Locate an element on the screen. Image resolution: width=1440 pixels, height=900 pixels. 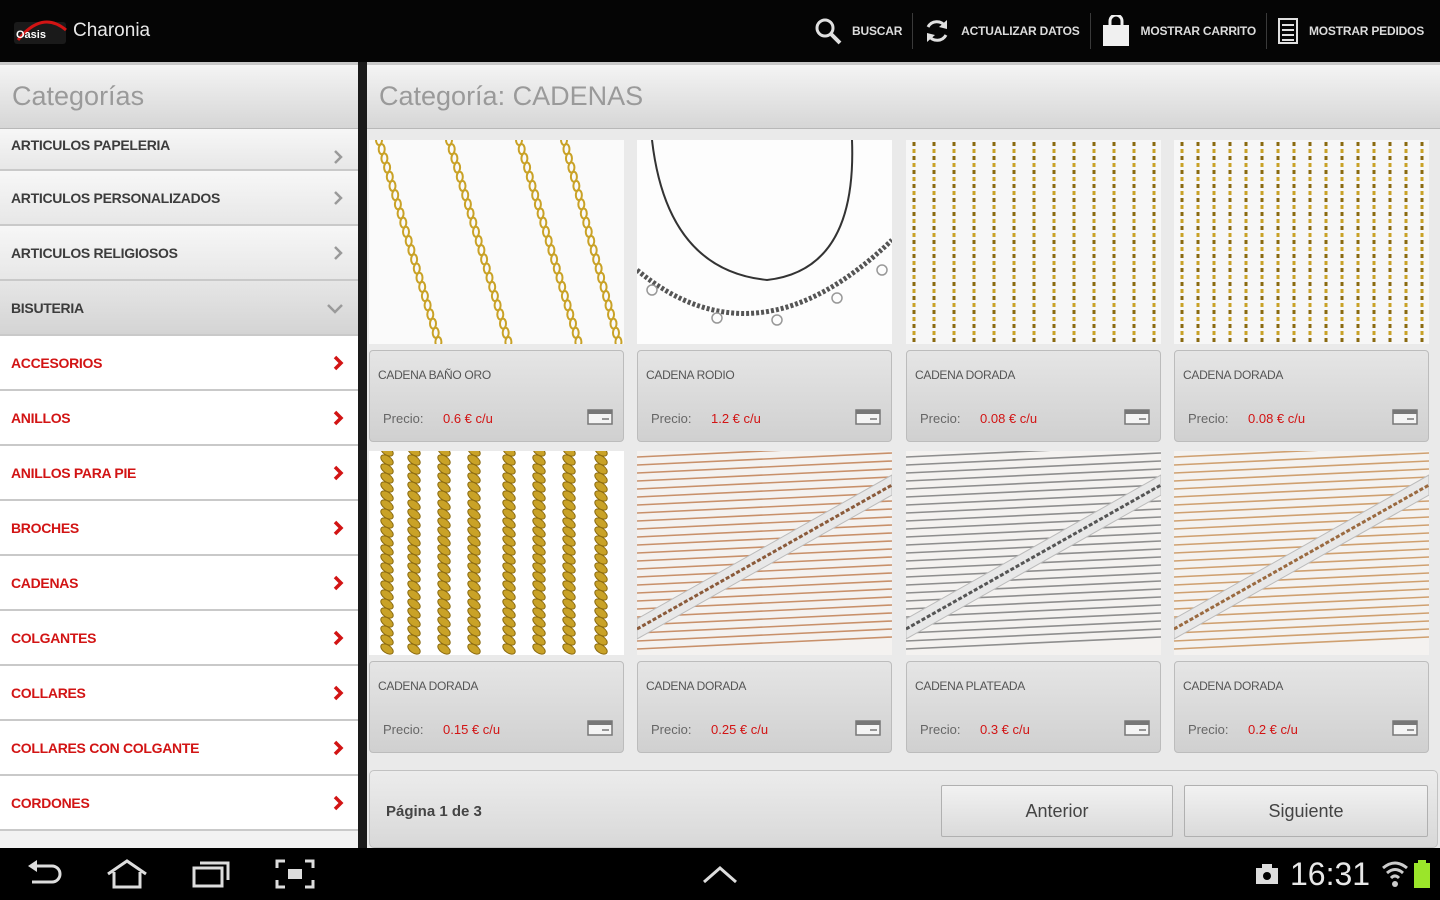
category-item: ARTICULOS PERSONALIZADOS is located at coordinates (179, 198).